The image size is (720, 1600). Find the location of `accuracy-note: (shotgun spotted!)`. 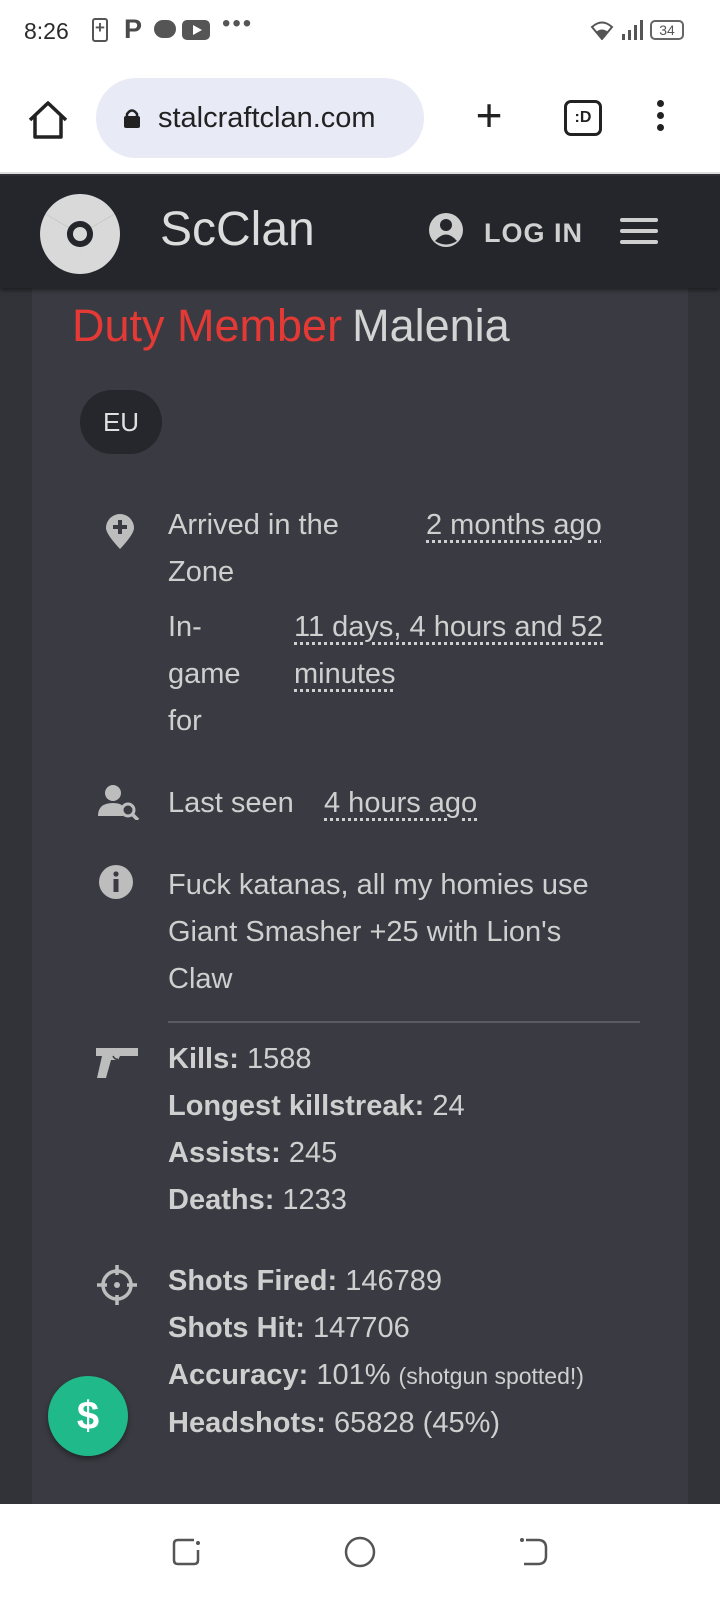

accuracy-note: (shotgun spotted!) is located at coordinates (491, 1376).